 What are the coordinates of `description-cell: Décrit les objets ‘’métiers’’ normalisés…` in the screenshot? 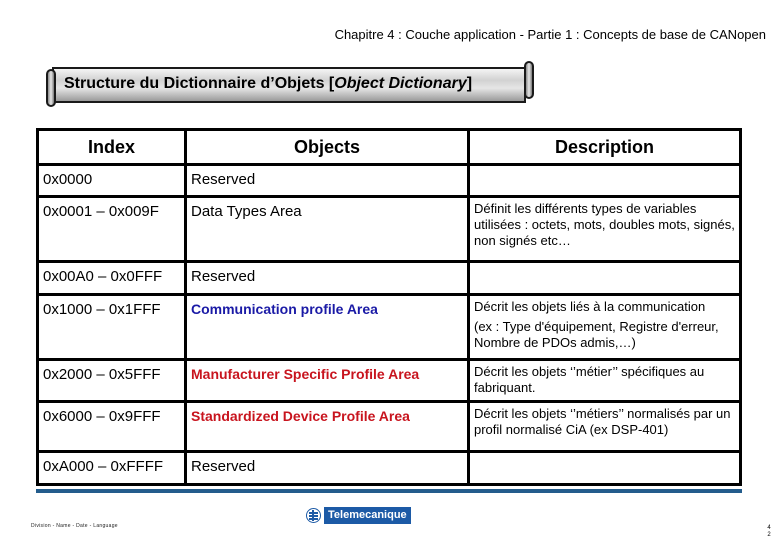 It's located at (604, 426).